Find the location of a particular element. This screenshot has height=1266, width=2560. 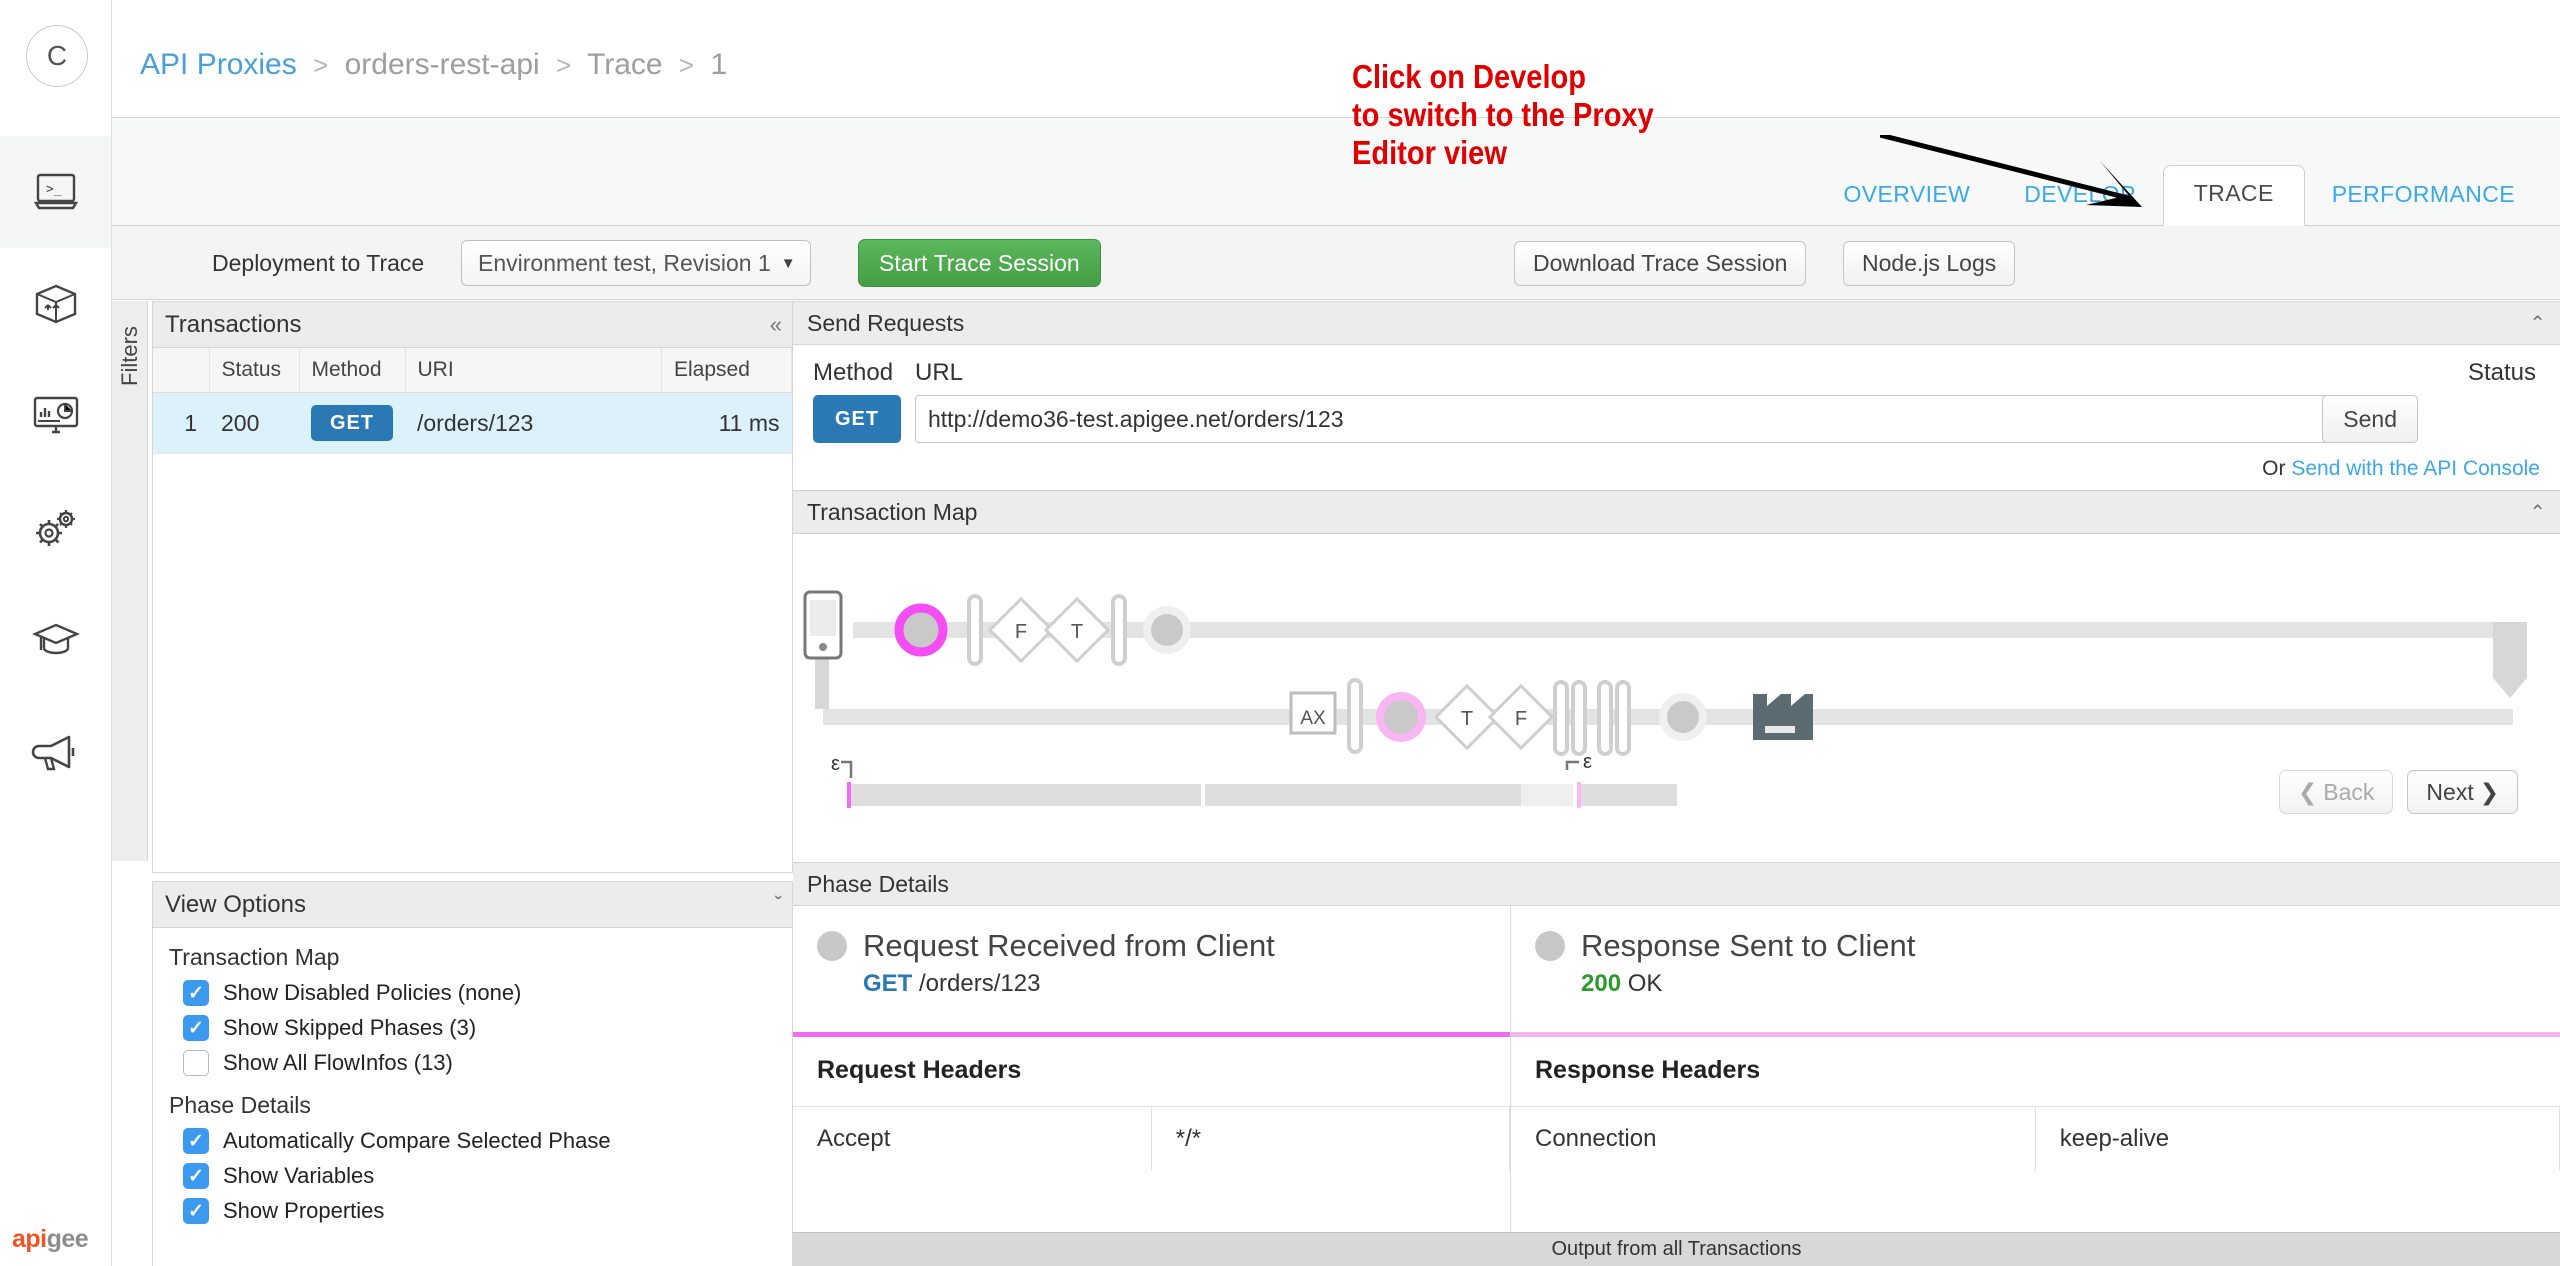

response-phase-subtitle: 200 OK is located at coordinates (2035, 981).